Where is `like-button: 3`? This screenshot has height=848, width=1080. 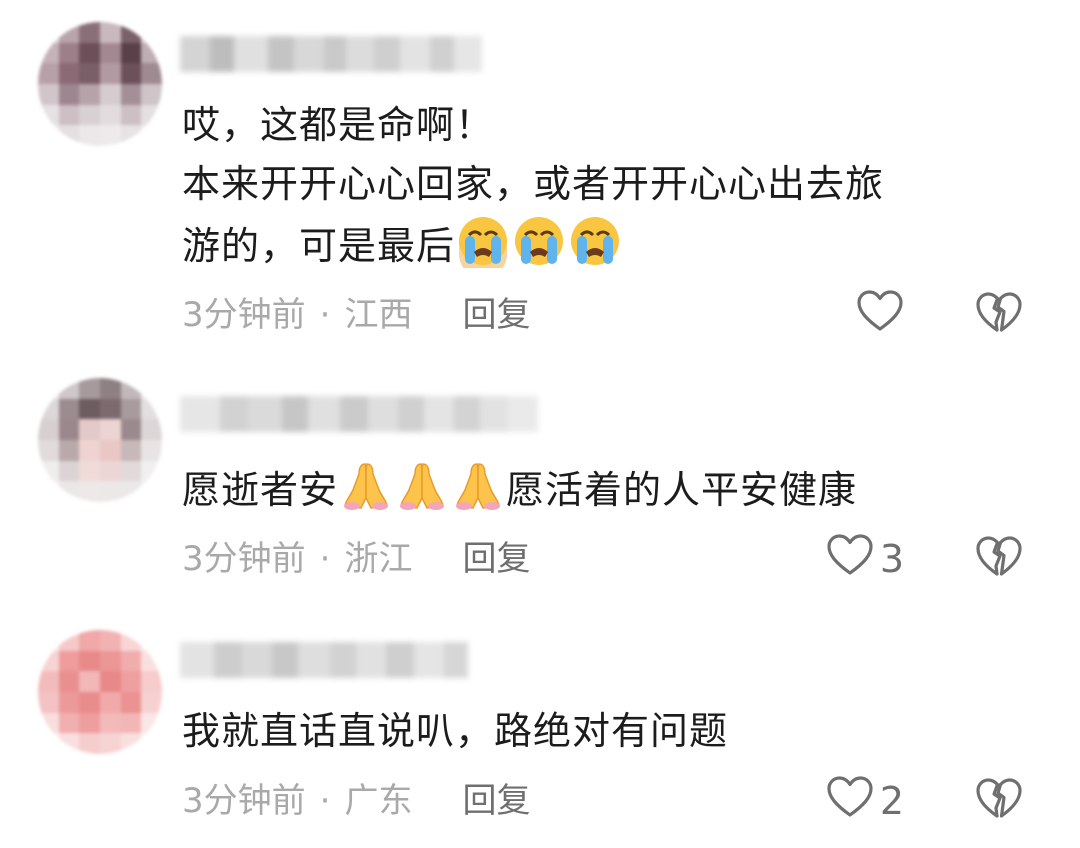 like-button: 3 is located at coordinates (865, 559).